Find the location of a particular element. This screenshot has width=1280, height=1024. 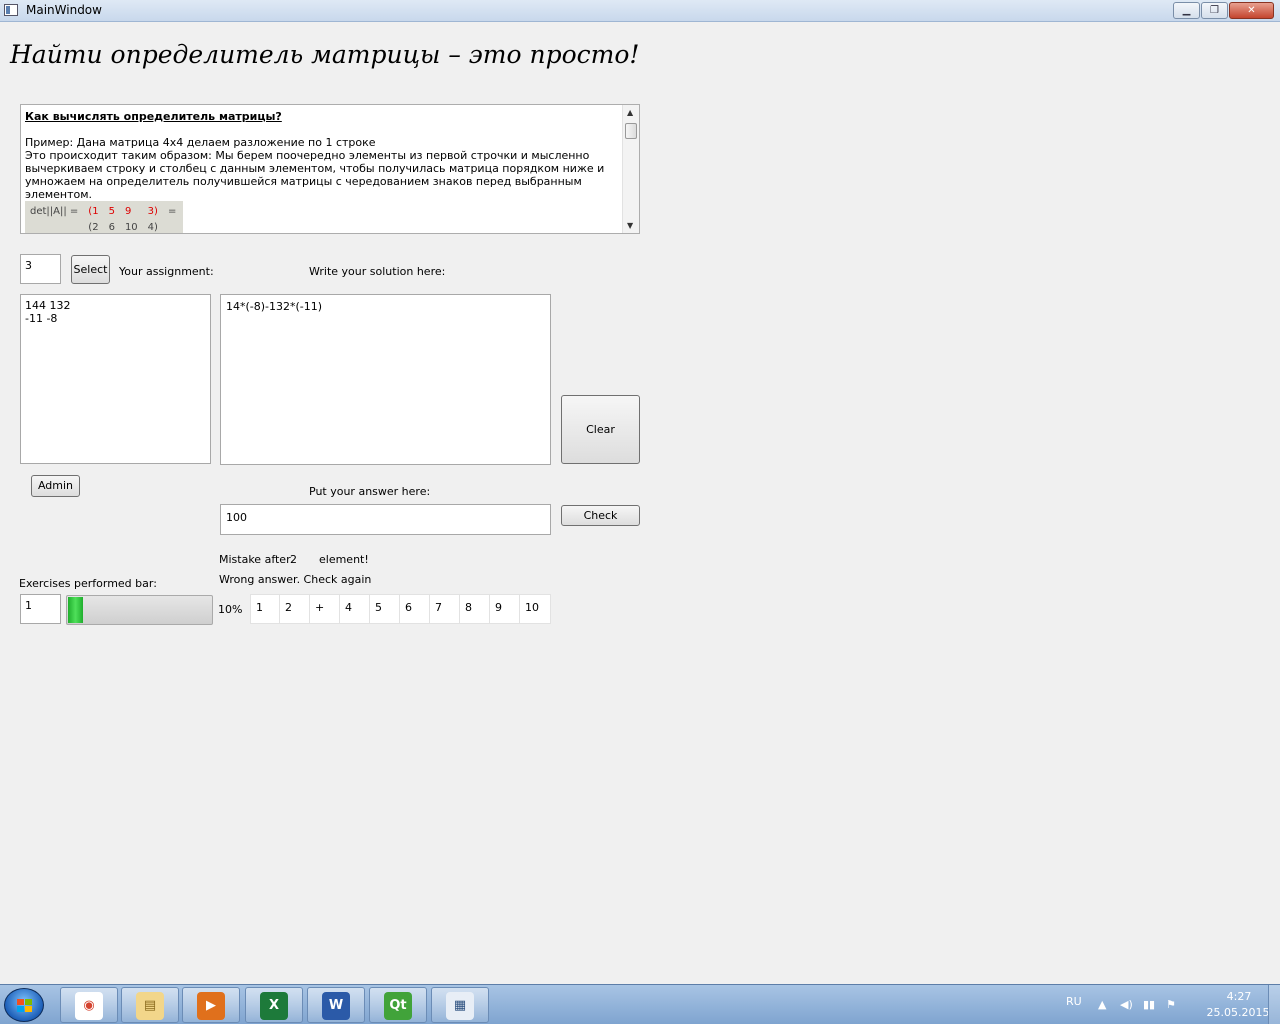

example-matrix: det||A|| = (1 5 9 3) = (2 6 10 4) is located at coordinates (104, 217).